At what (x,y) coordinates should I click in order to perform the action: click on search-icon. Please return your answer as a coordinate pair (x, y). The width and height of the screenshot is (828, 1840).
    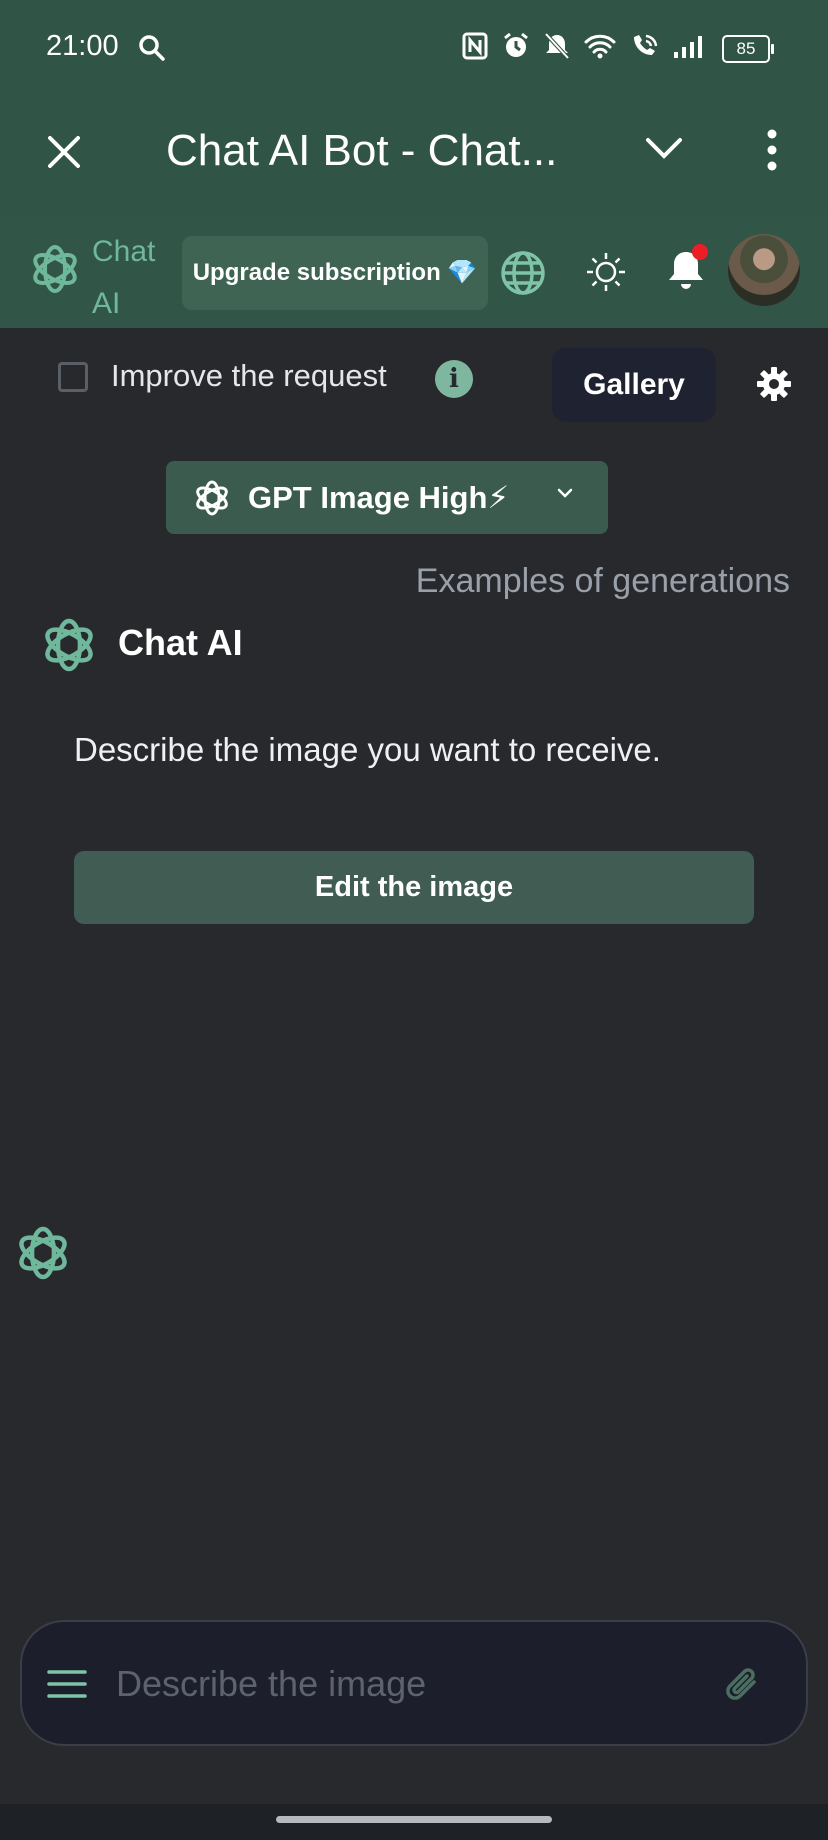
    Looking at the image, I should click on (152, 50).